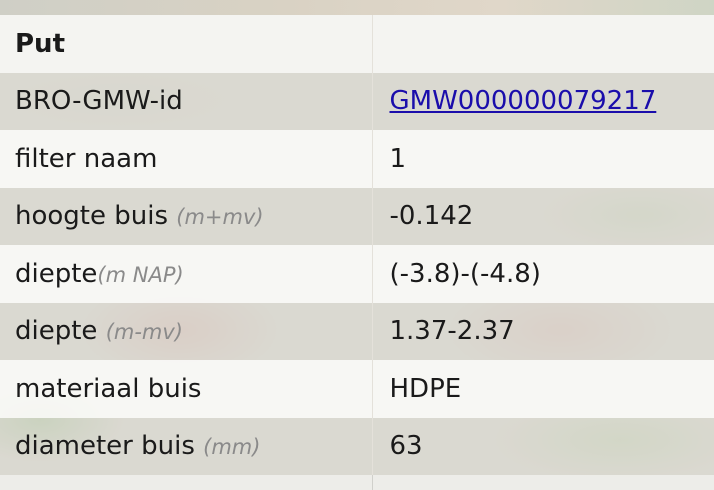  Describe the element at coordinates (186, 101) in the screenshot. I see `row-label: BRO-GMW-id` at that location.